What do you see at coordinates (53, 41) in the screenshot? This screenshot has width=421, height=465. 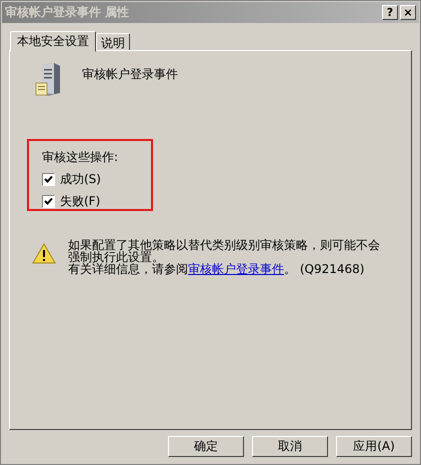 I see `tab: 本地安全设置` at bounding box center [53, 41].